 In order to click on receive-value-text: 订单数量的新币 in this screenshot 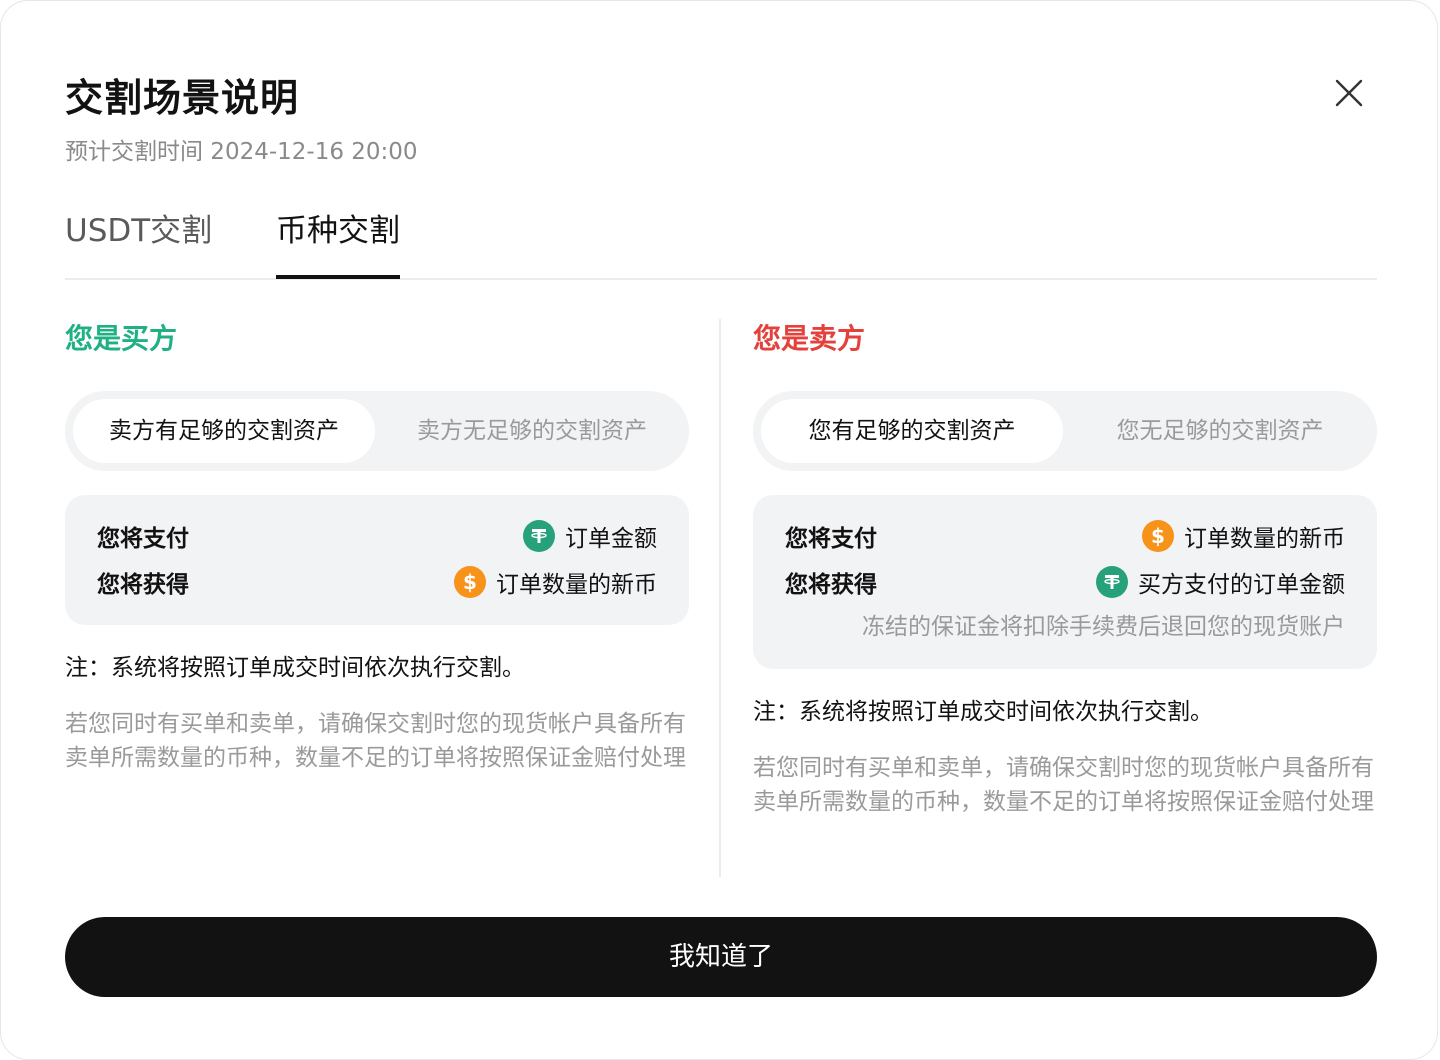, I will do `click(576, 585)`.